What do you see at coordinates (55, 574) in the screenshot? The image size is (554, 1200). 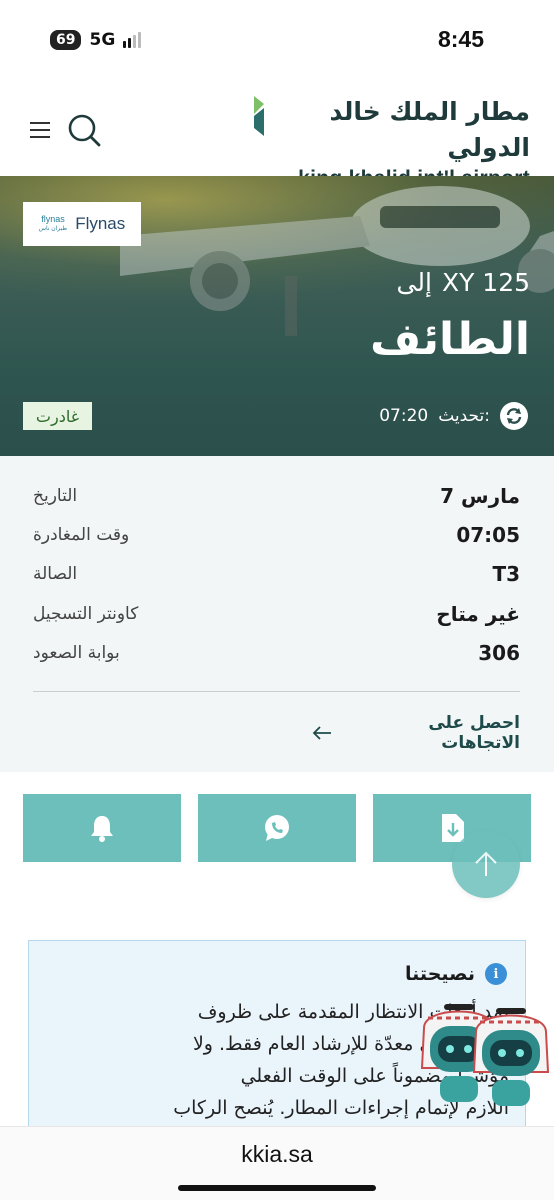 I see `detail-label: الصالة` at bounding box center [55, 574].